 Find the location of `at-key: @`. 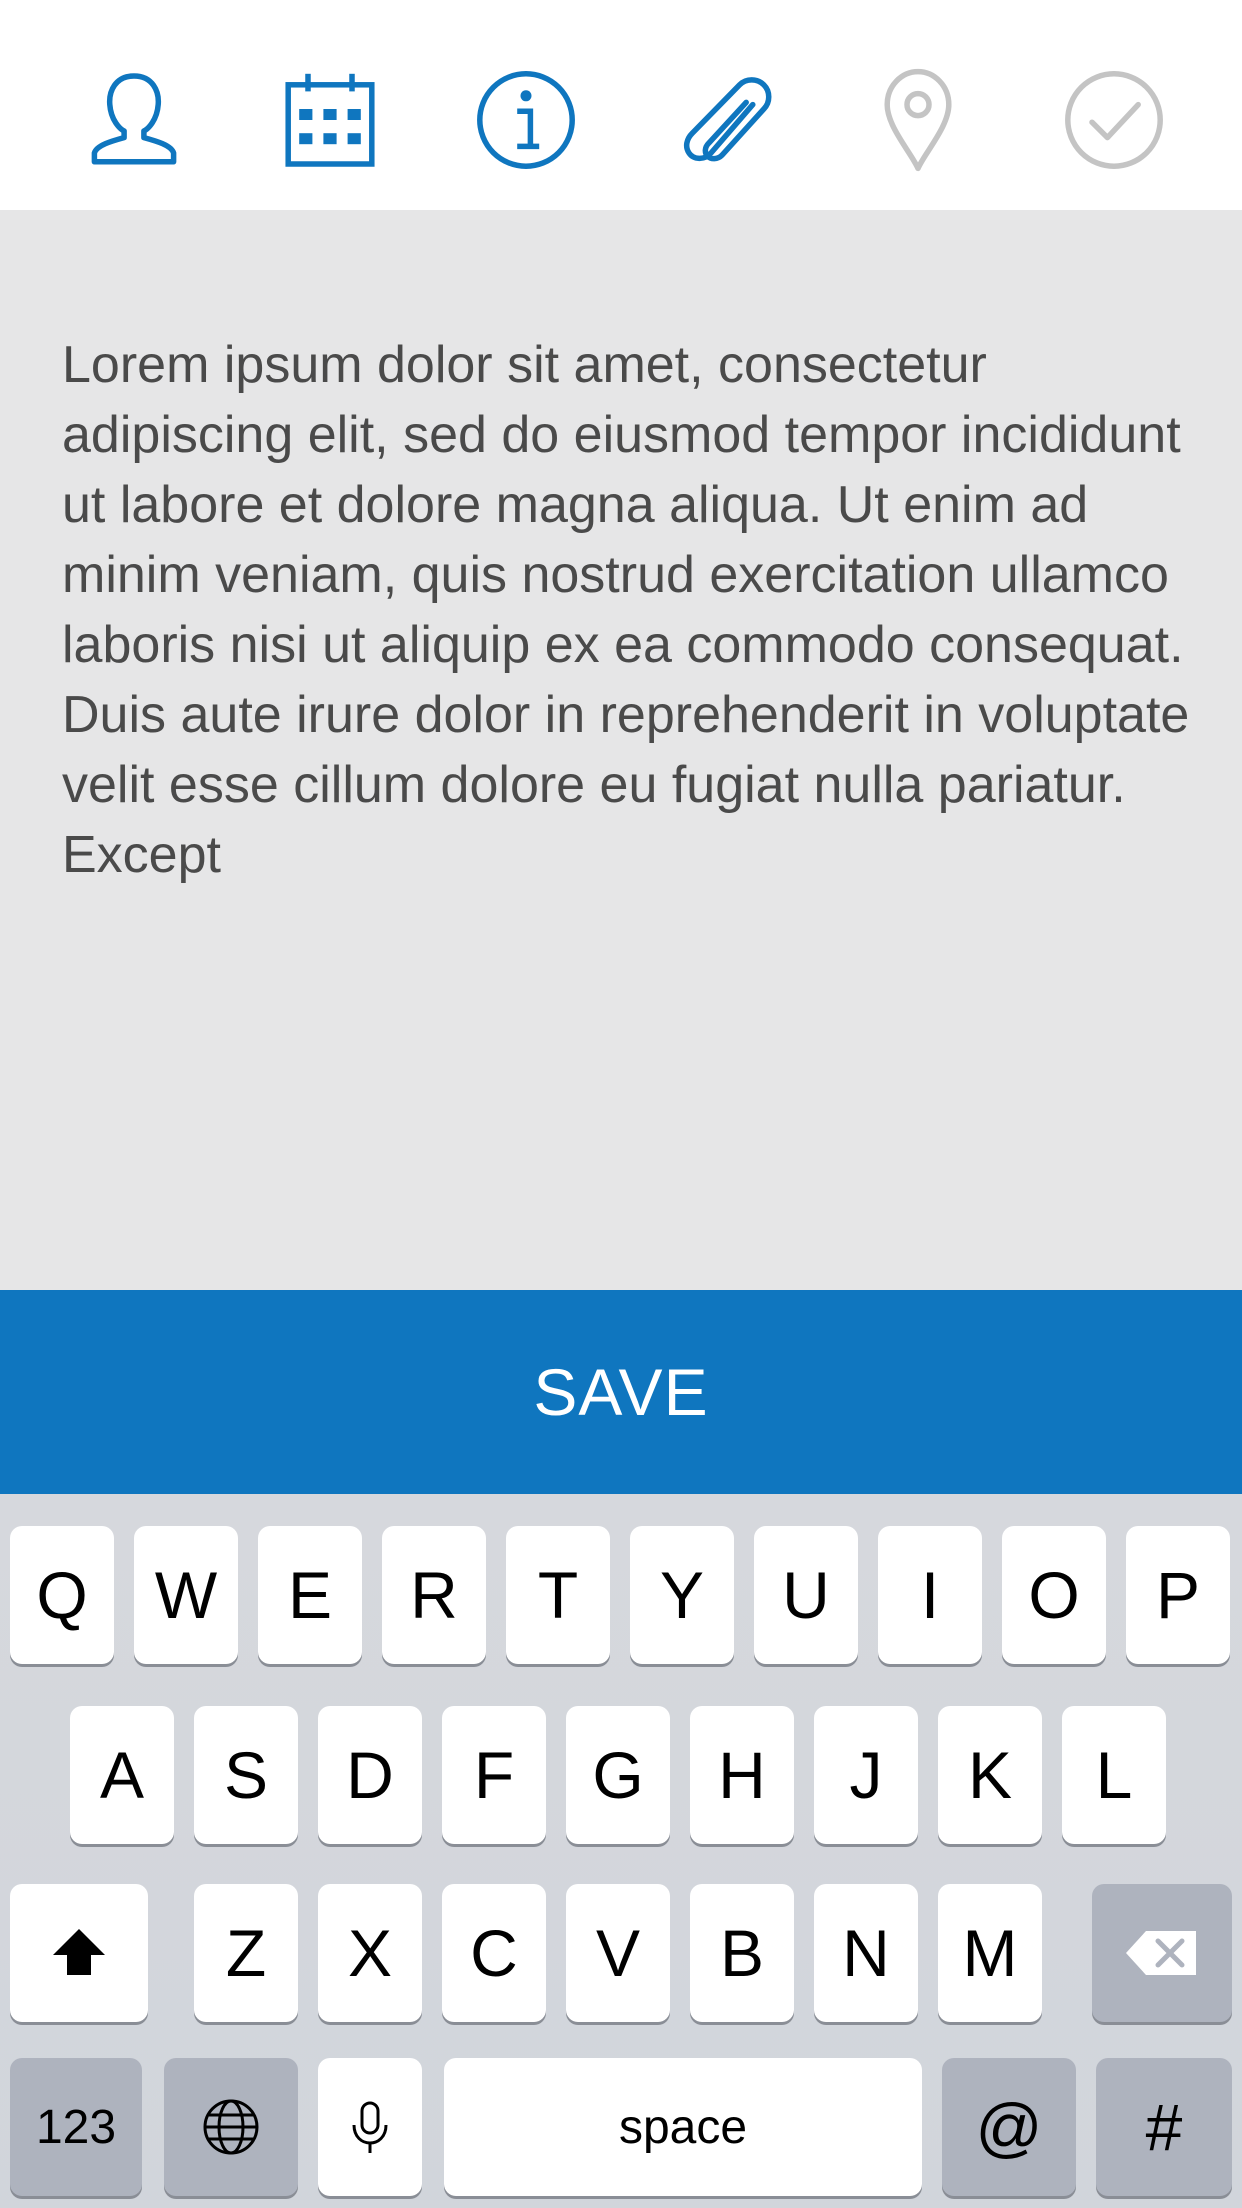

at-key: @ is located at coordinates (1009, 2127).